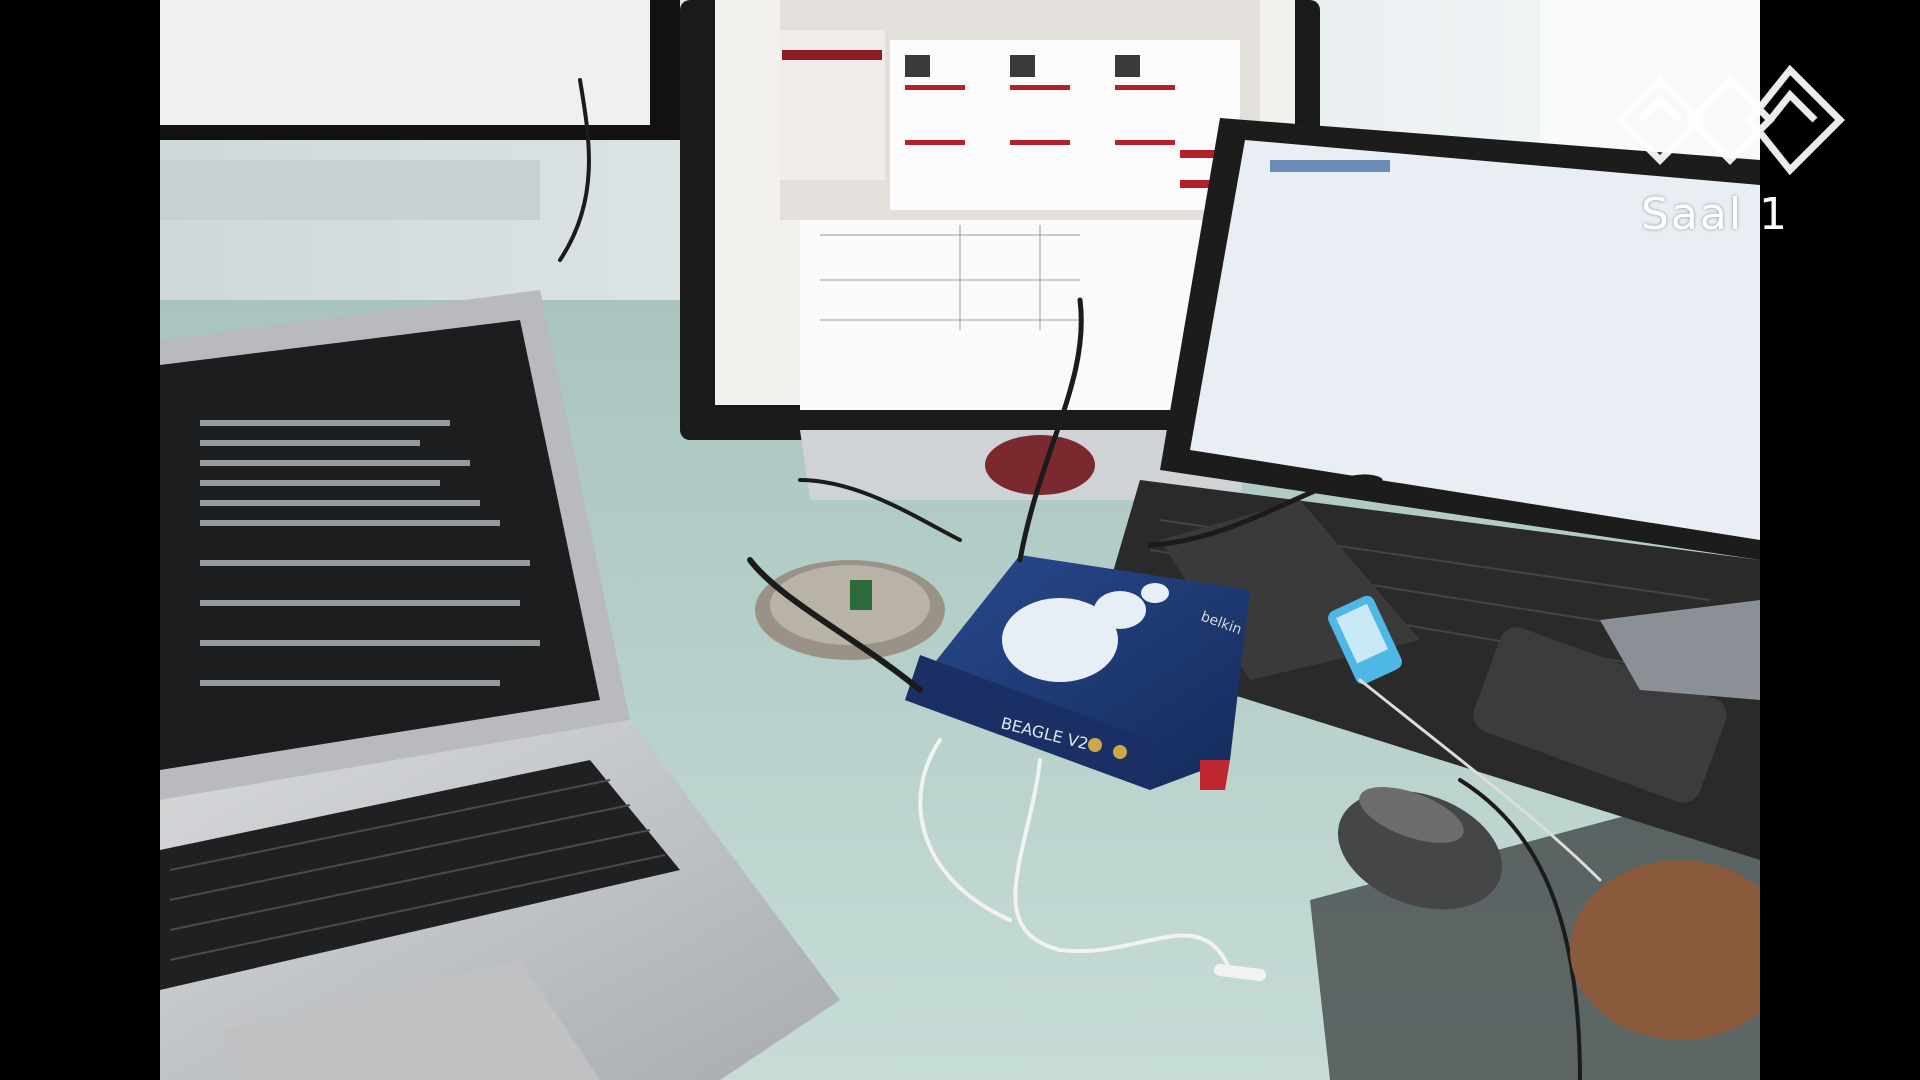 This screenshot has width=1920, height=1080. I want to click on channel-logo: Saal 1, so click(1715, 145).